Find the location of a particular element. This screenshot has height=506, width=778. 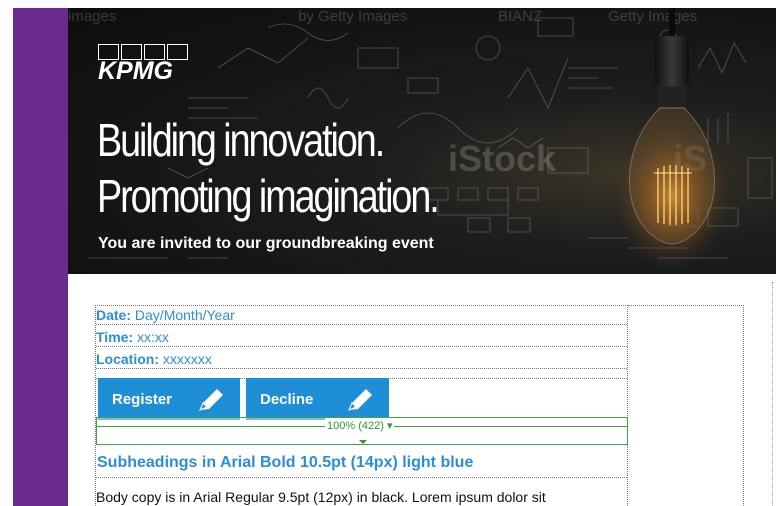

watermark-text: images is located at coordinates (92, 16).